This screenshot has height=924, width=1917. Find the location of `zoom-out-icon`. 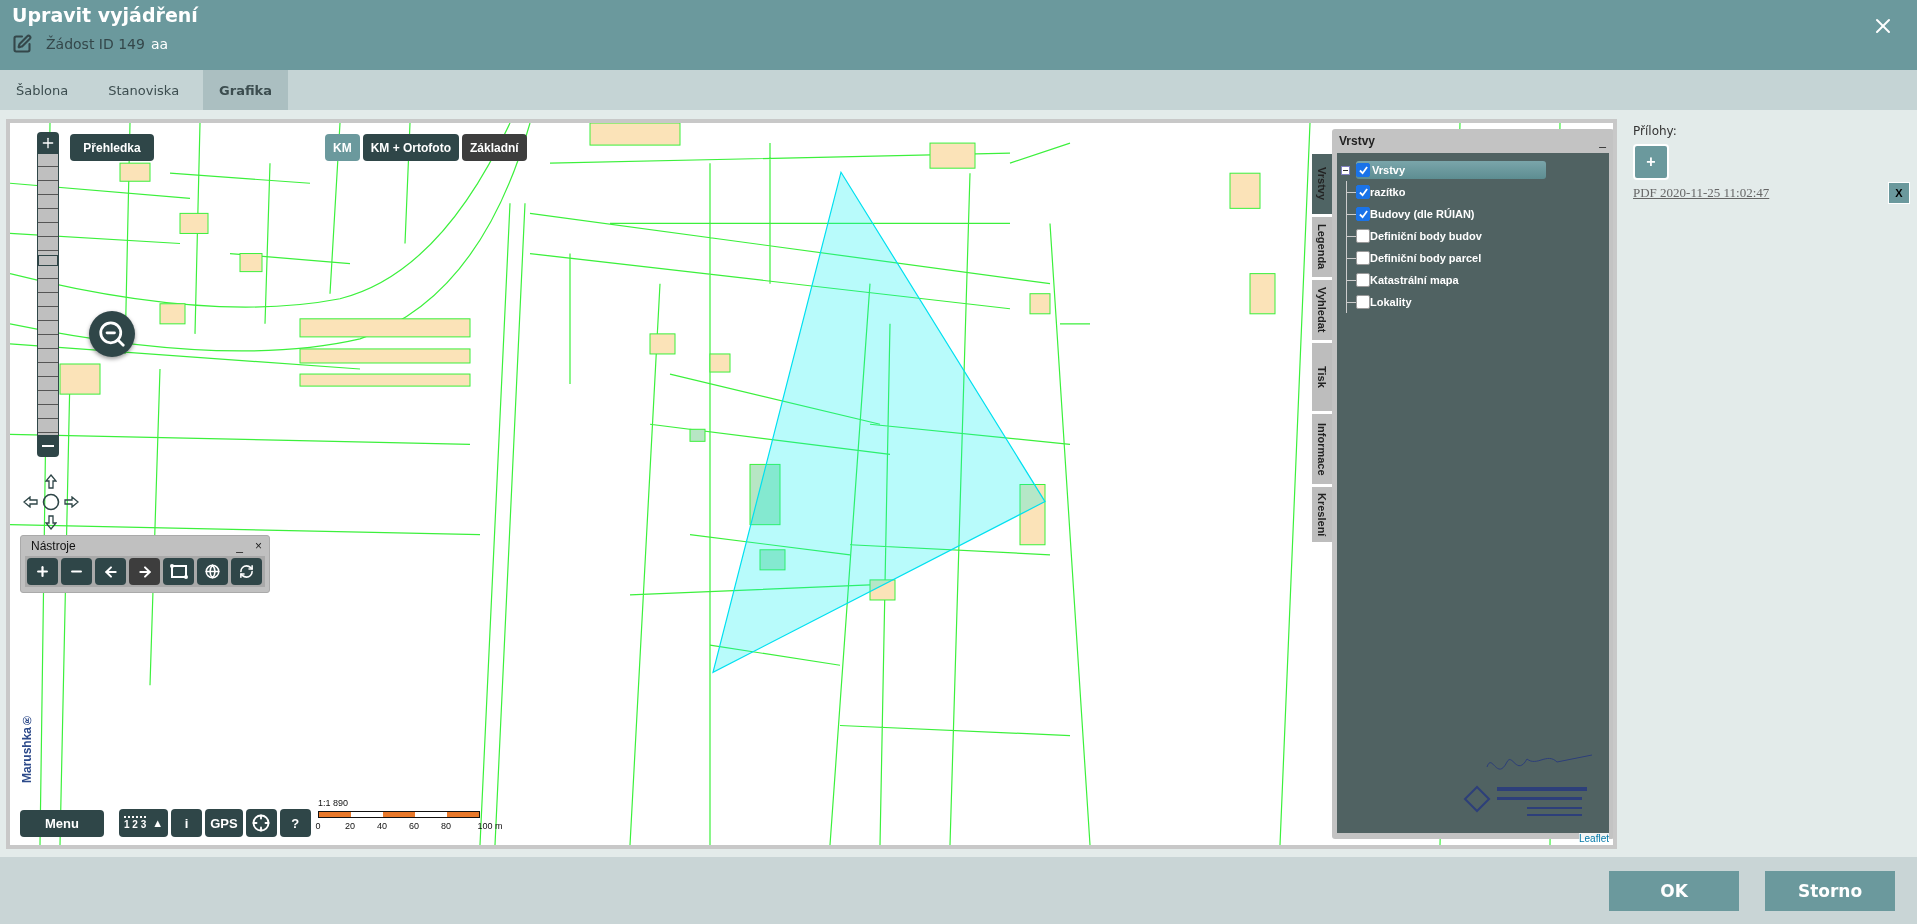

zoom-out-icon is located at coordinates (112, 334).